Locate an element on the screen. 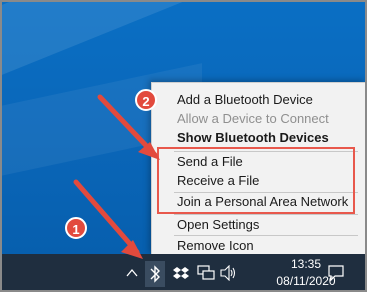  arrow-to-bluetooth-line is located at coordinates (106, 217).